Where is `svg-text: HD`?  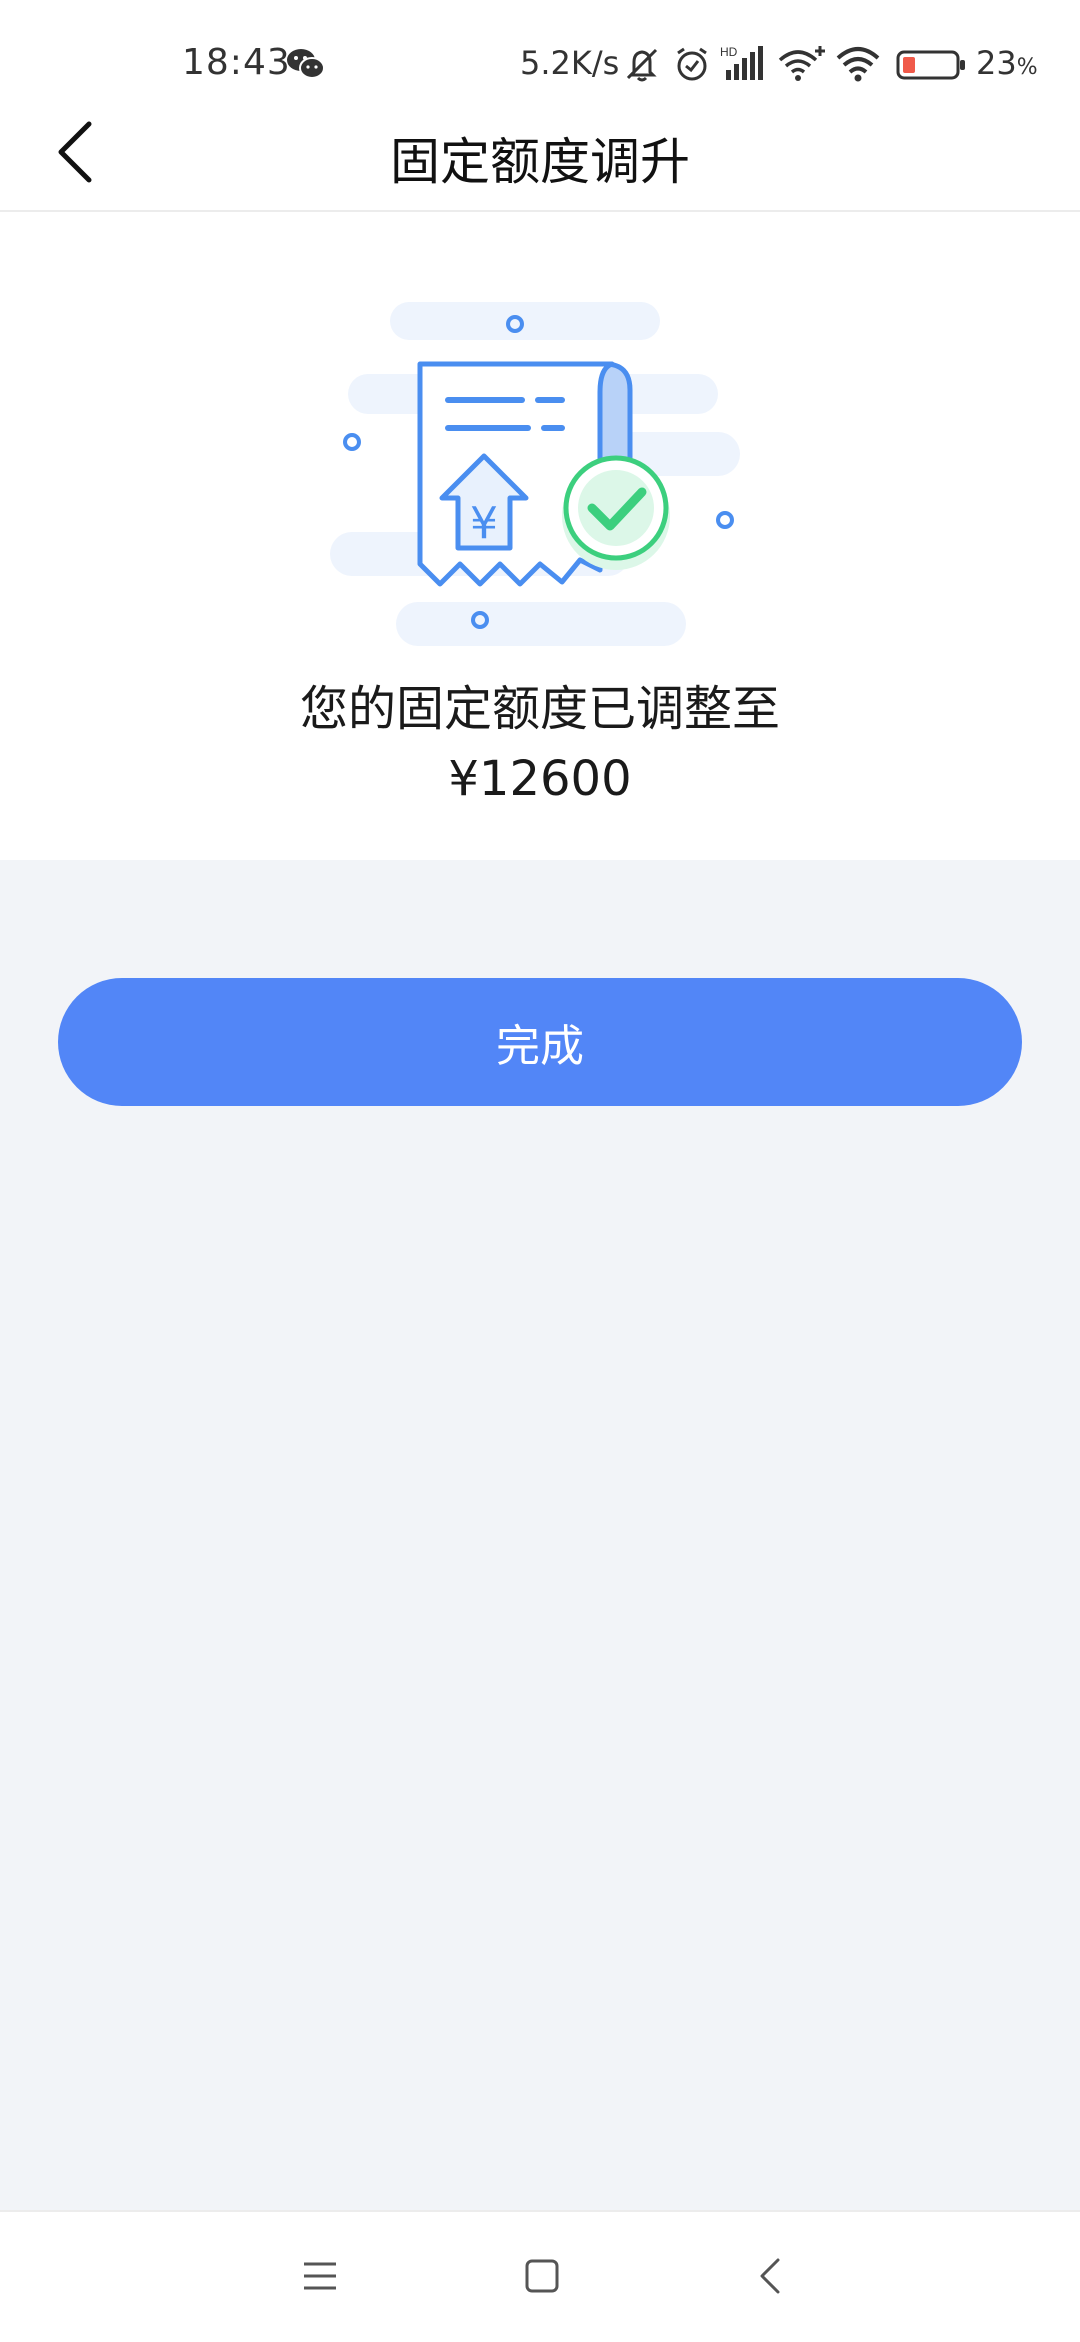 svg-text: HD is located at coordinates (729, 52).